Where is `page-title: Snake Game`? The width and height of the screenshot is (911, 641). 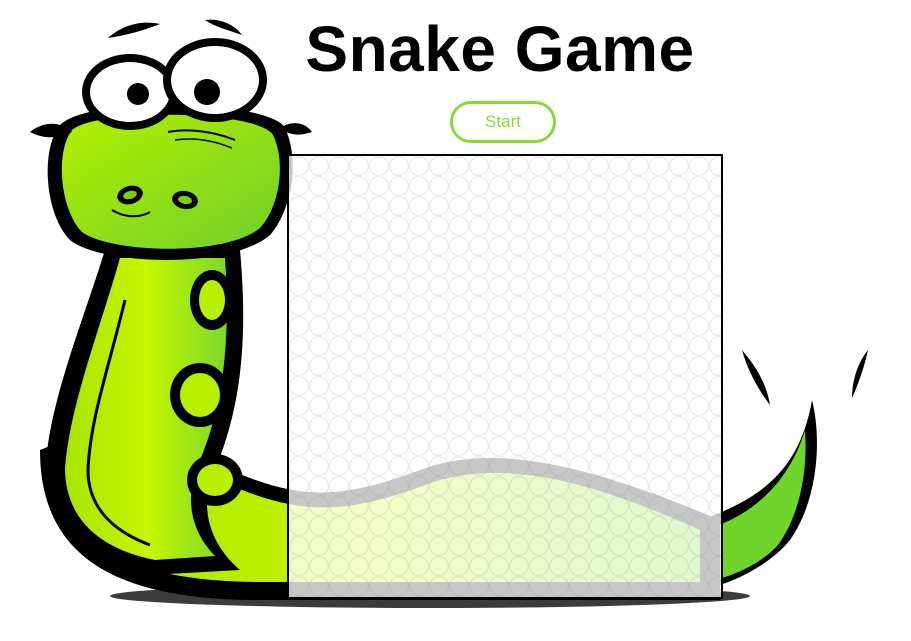 page-title: Snake Game is located at coordinates (500, 49).